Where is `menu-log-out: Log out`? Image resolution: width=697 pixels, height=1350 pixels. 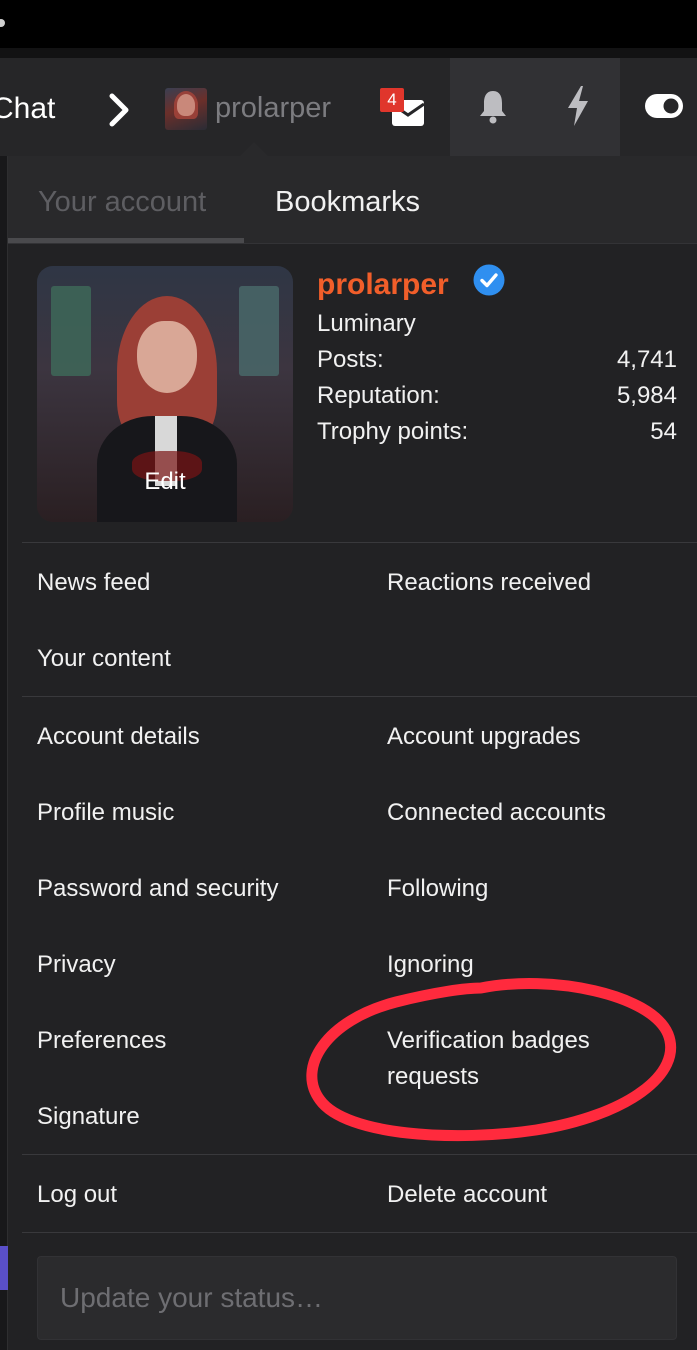
menu-log-out: Log out is located at coordinates (77, 1195).